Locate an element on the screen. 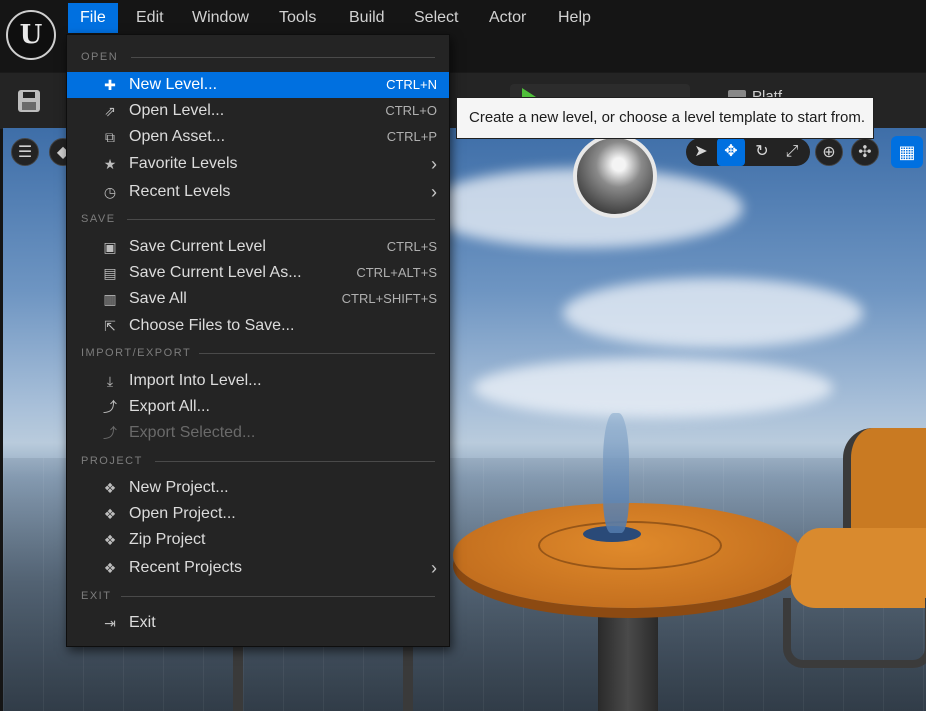 This screenshot has width=926, height=711. section-import-export: IMPORT/EXPORT is located at coordinates (136, 353).